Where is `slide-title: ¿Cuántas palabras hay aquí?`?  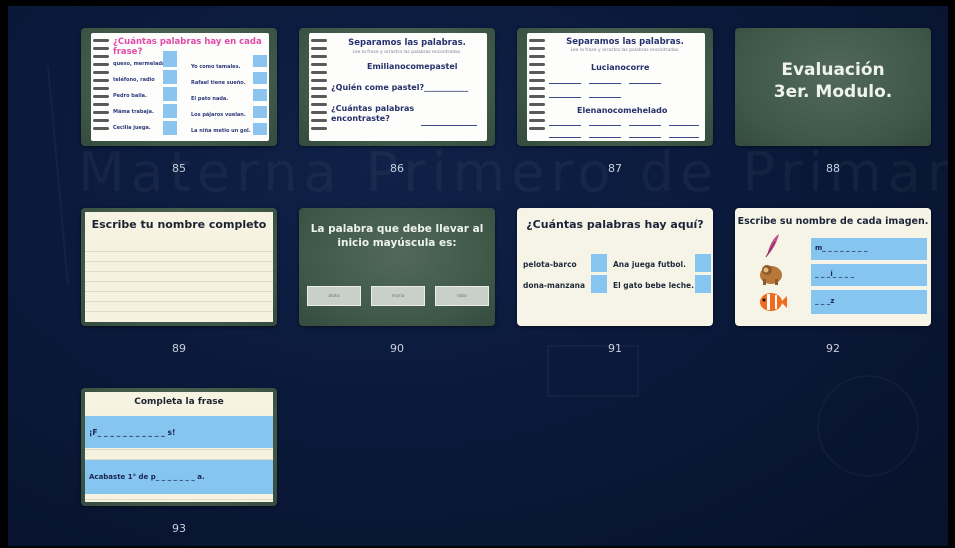 slide-title: ¿Cuántas palabras hay aquí? is located at coordinates (615, 224).